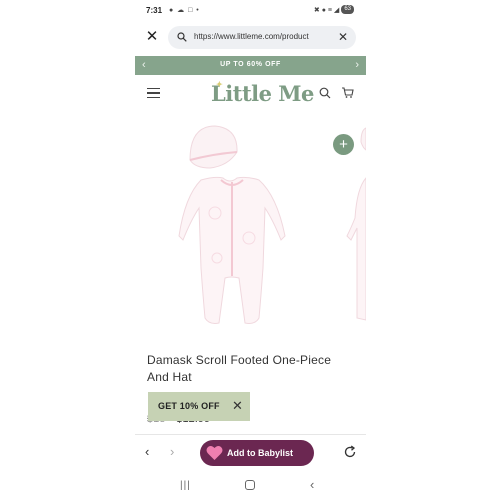  What do you see at coordinates (357, 65) in the screenshot?
I see `chevron-right-icon: ›` at bounding box center [357, 65].